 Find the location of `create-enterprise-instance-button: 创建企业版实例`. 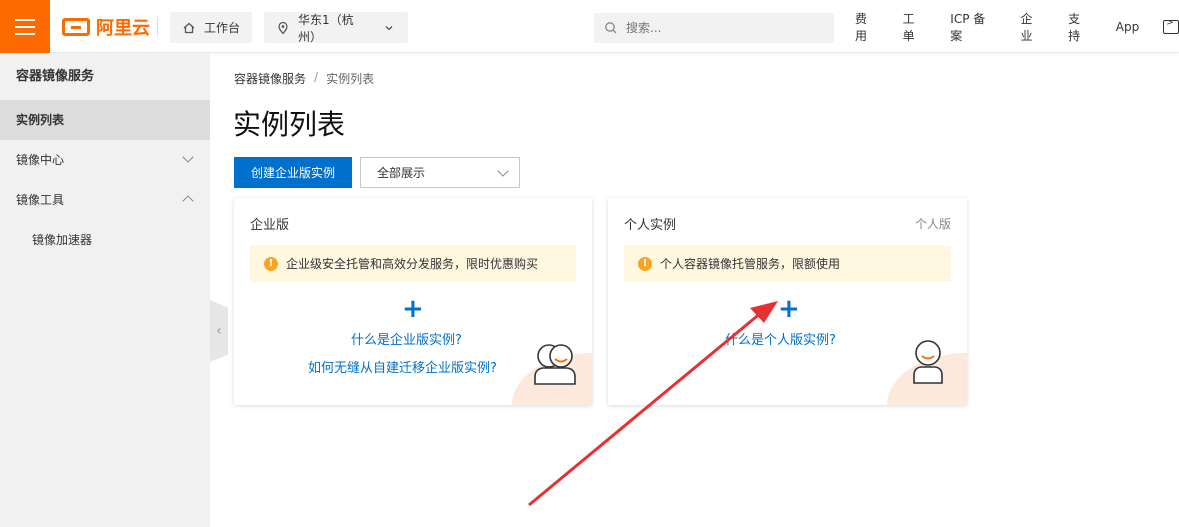

create-enterprise-instance-button: 创建企业版实例 is located at coordinates (293, 172).